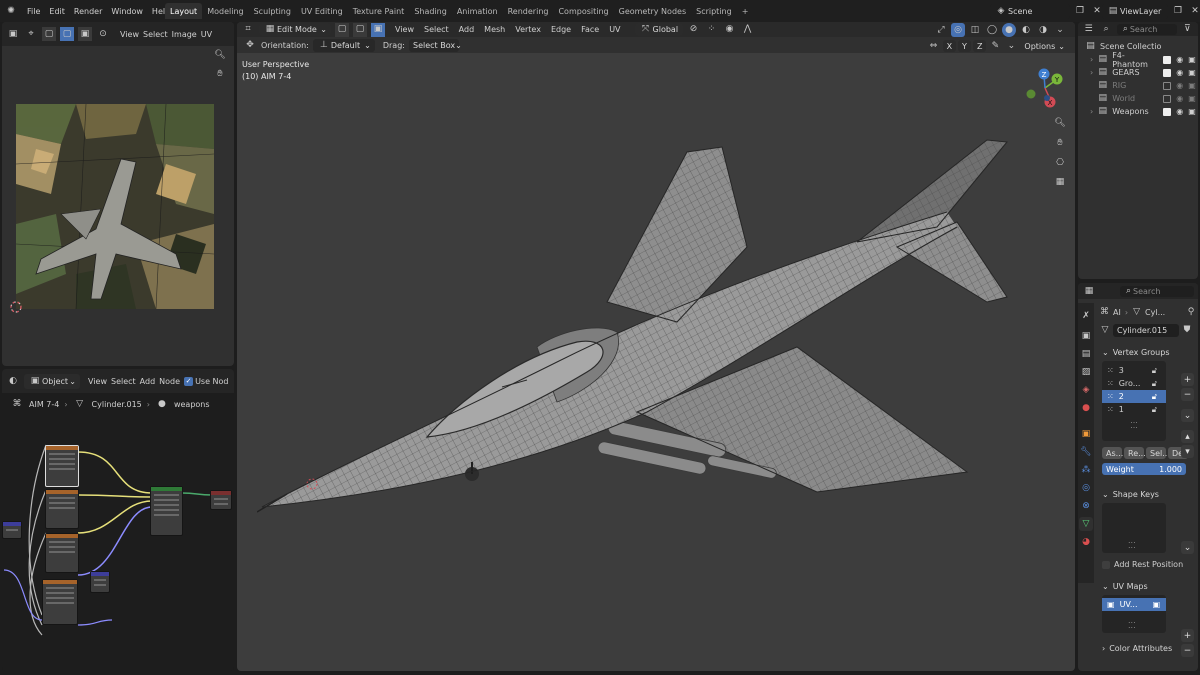 This screenshot has width=1200, height=675. I want to click on vertex-groups-section-header: ⌄ Vertex Groups, so click(1146, 352).